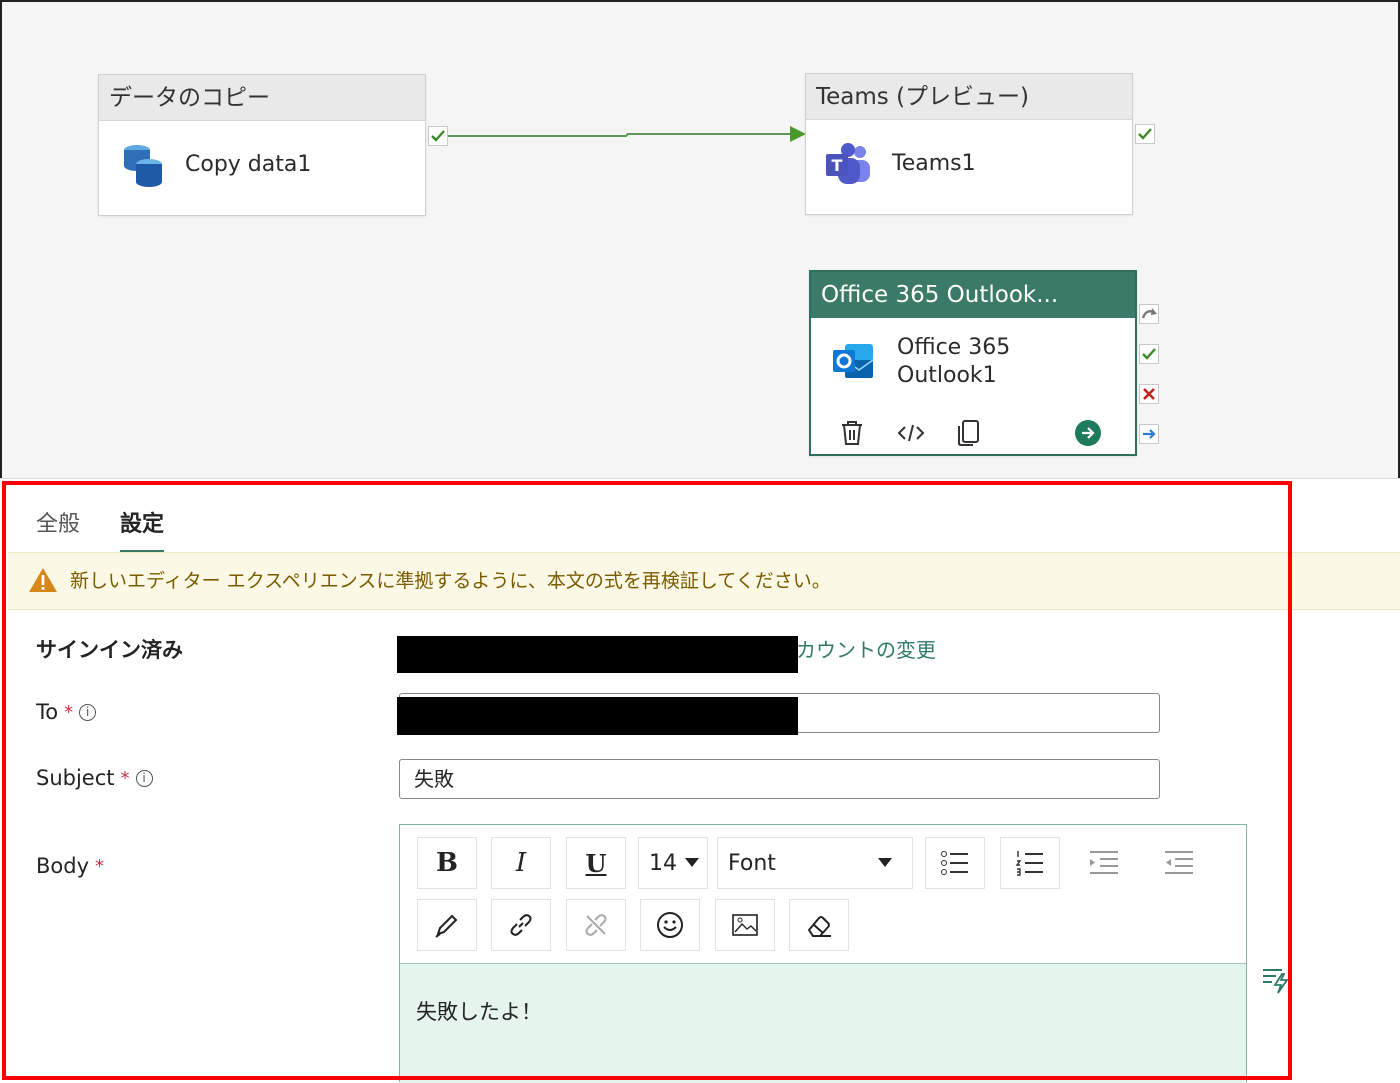 This screenshot has height=1083, width=1400. I want to click on body-rich-text-editor: B I U 14 Font 失敗したよ！, so click(823, 953).